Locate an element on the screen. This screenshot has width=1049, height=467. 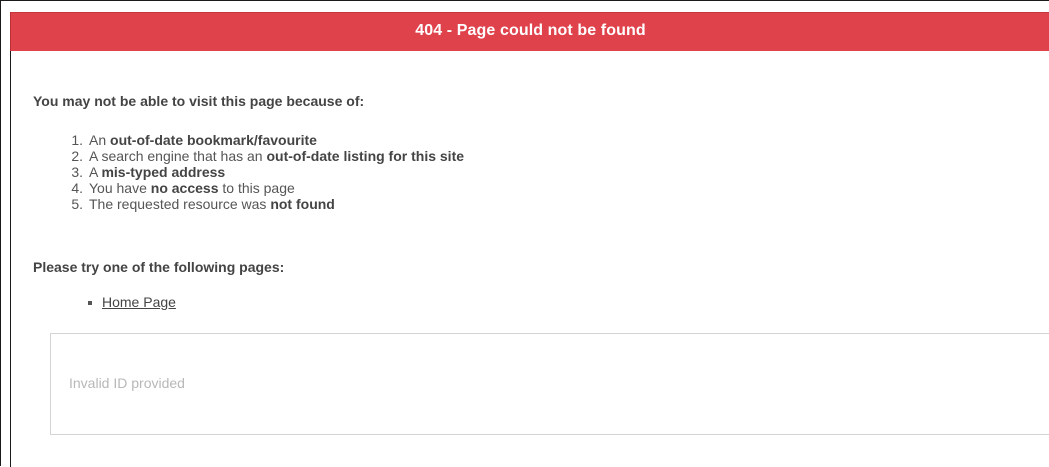
list-item-text: An is located at coordinates (100, 140).